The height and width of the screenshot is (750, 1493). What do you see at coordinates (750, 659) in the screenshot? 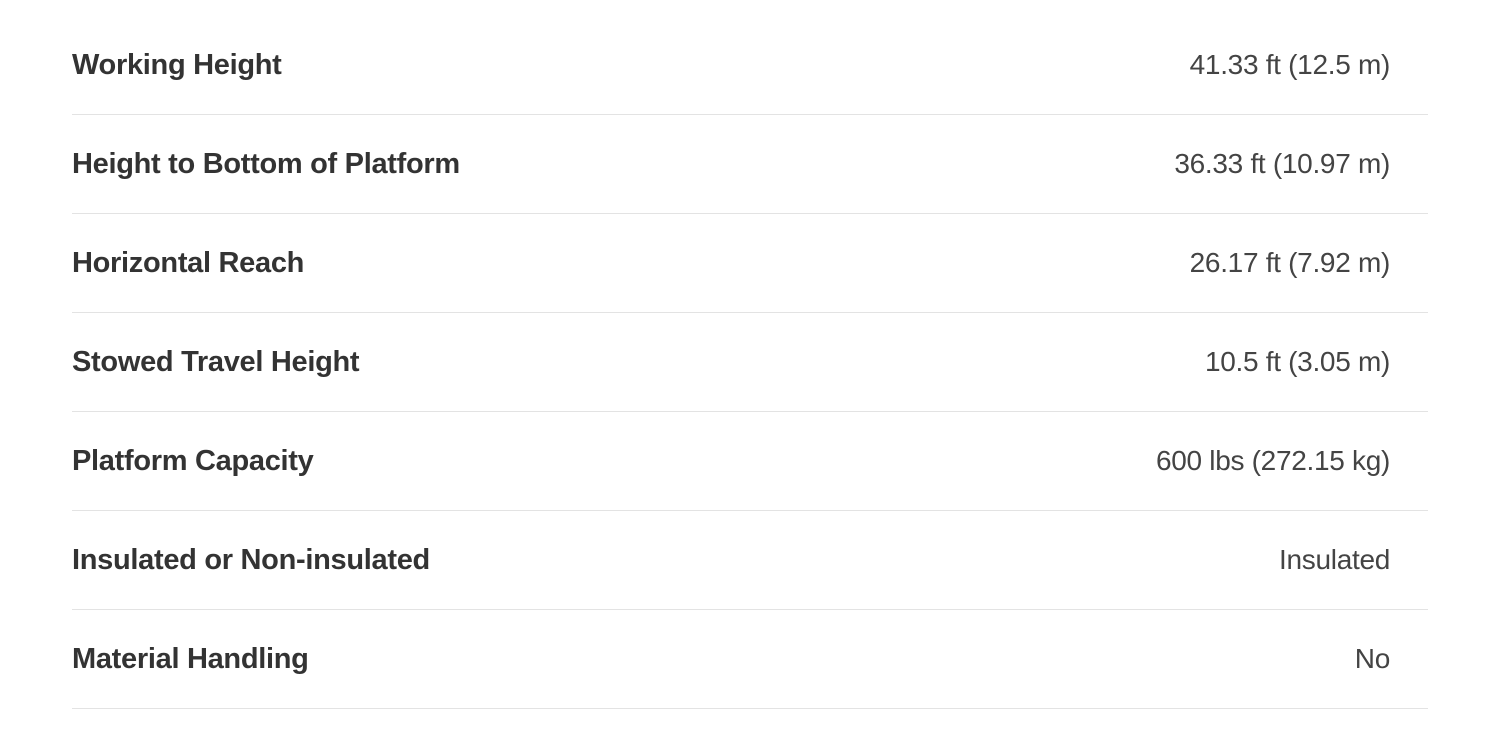
I see `spec-row-material-handling: Material Handling No` at bounding box center [750, 659].